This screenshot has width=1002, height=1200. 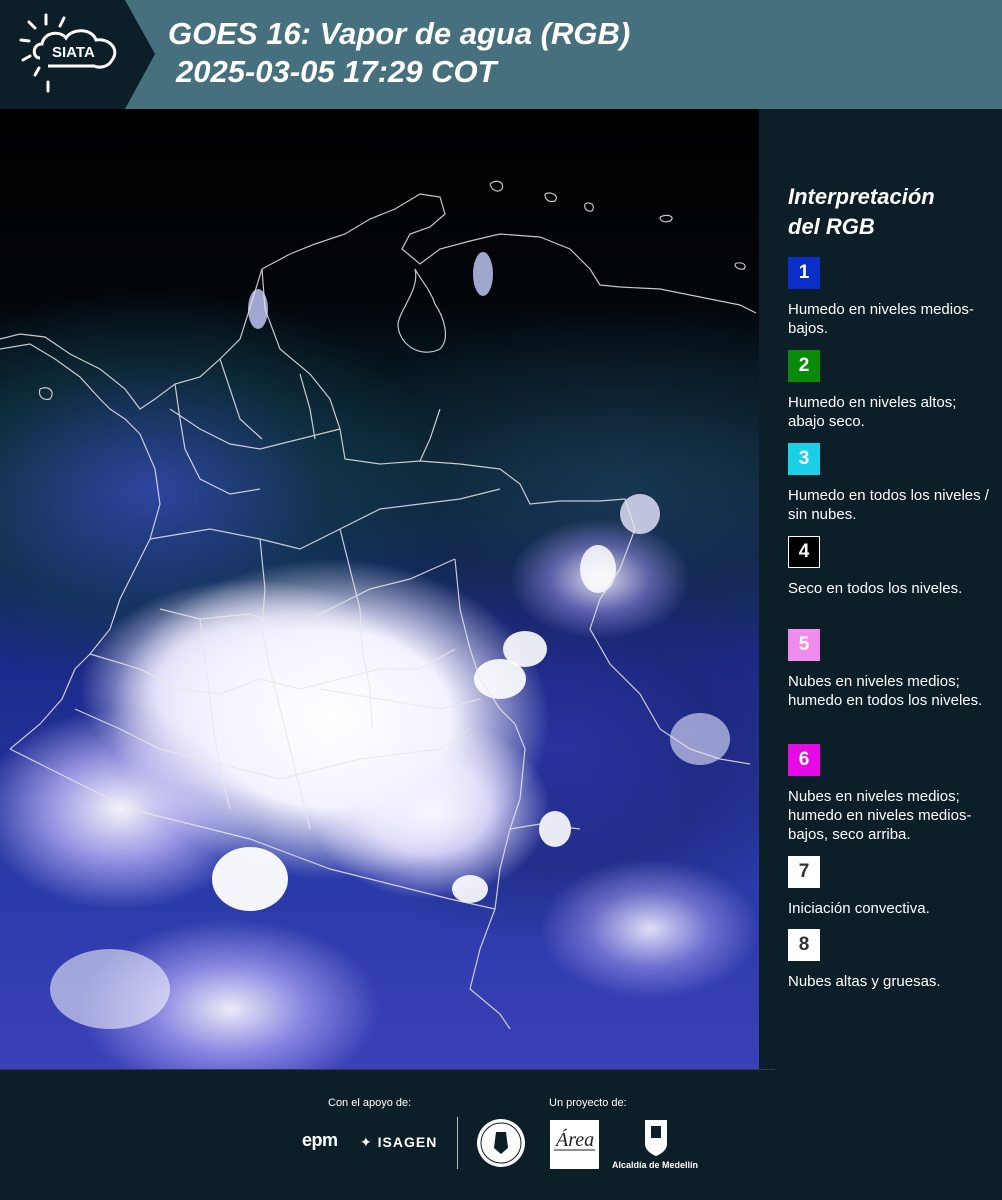 I want to click on isagen-logo: ✦ ISAGEN, so click(x=398, y=1142).